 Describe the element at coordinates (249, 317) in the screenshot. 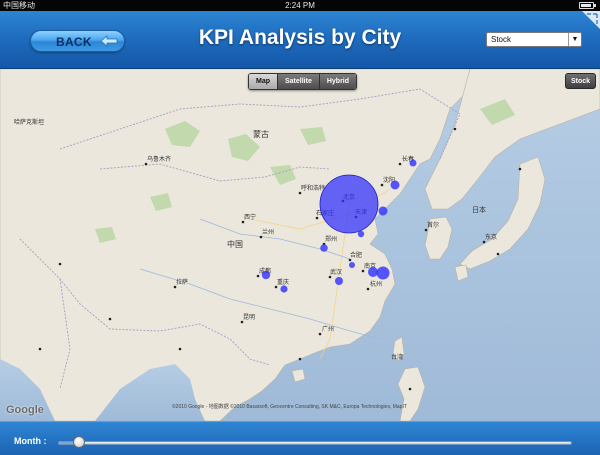

I see `label-kunming: 昆明` at that location.